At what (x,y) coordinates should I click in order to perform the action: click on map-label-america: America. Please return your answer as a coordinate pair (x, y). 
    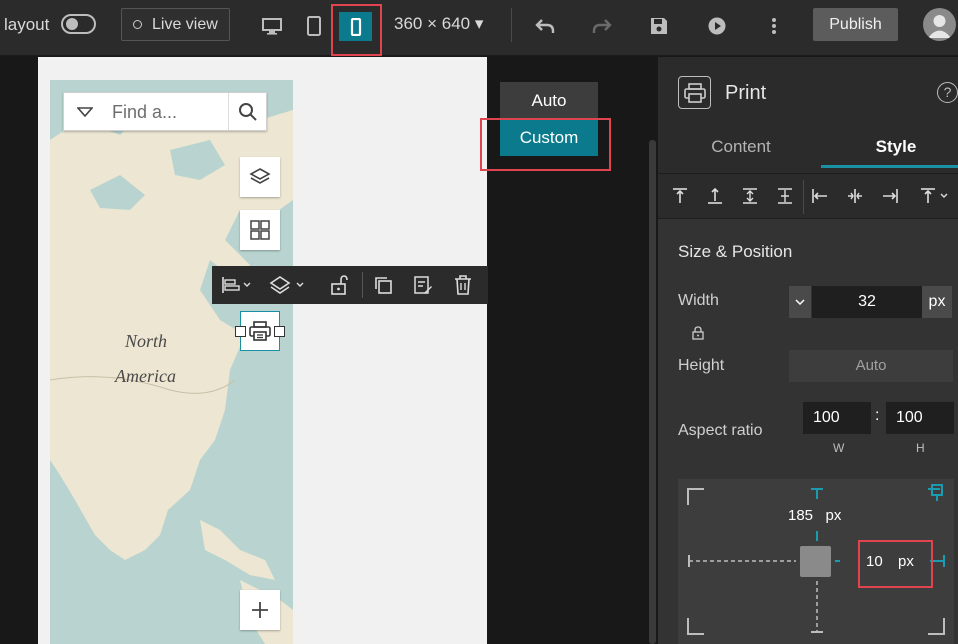
    Looking at the image, I should click on (145, 376).